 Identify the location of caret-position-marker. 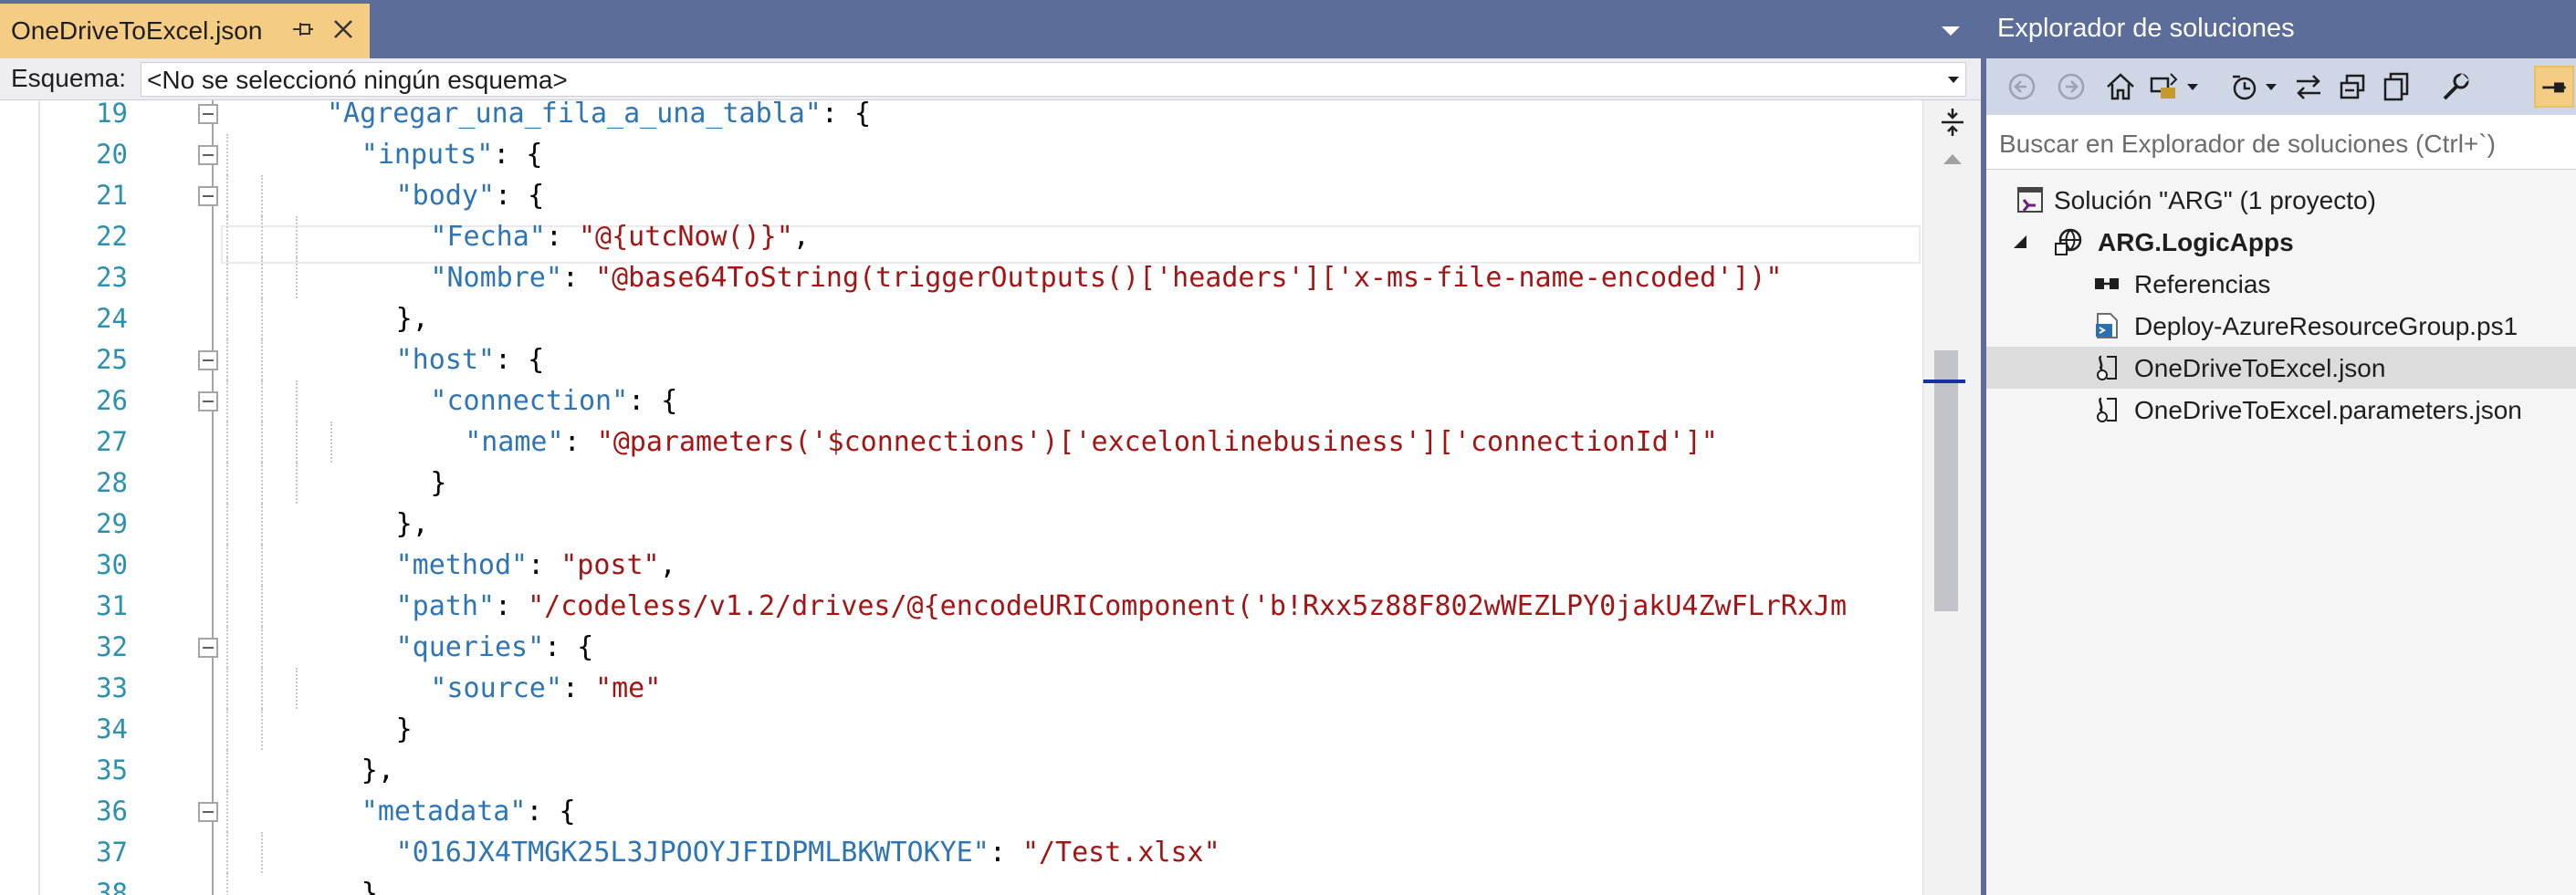
(1944, 381).